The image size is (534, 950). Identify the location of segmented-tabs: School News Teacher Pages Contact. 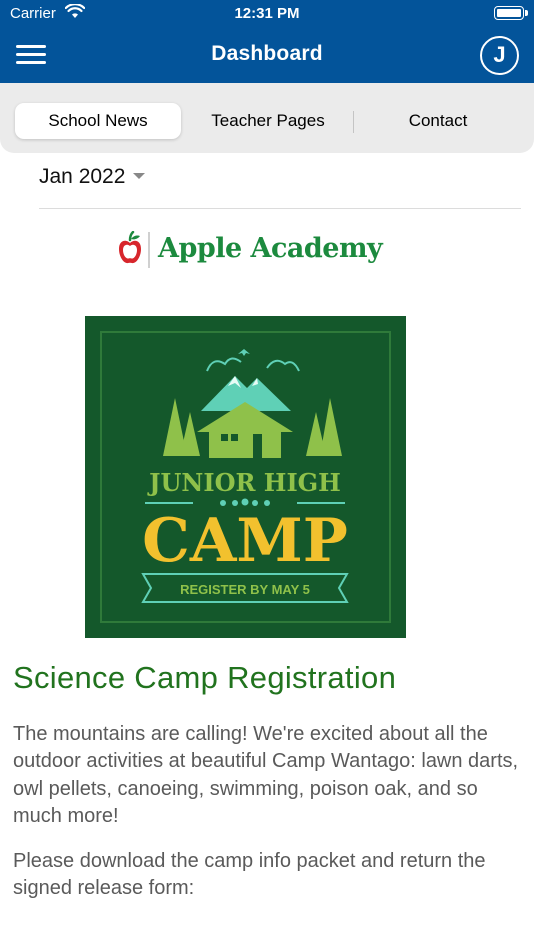
(267, 118).